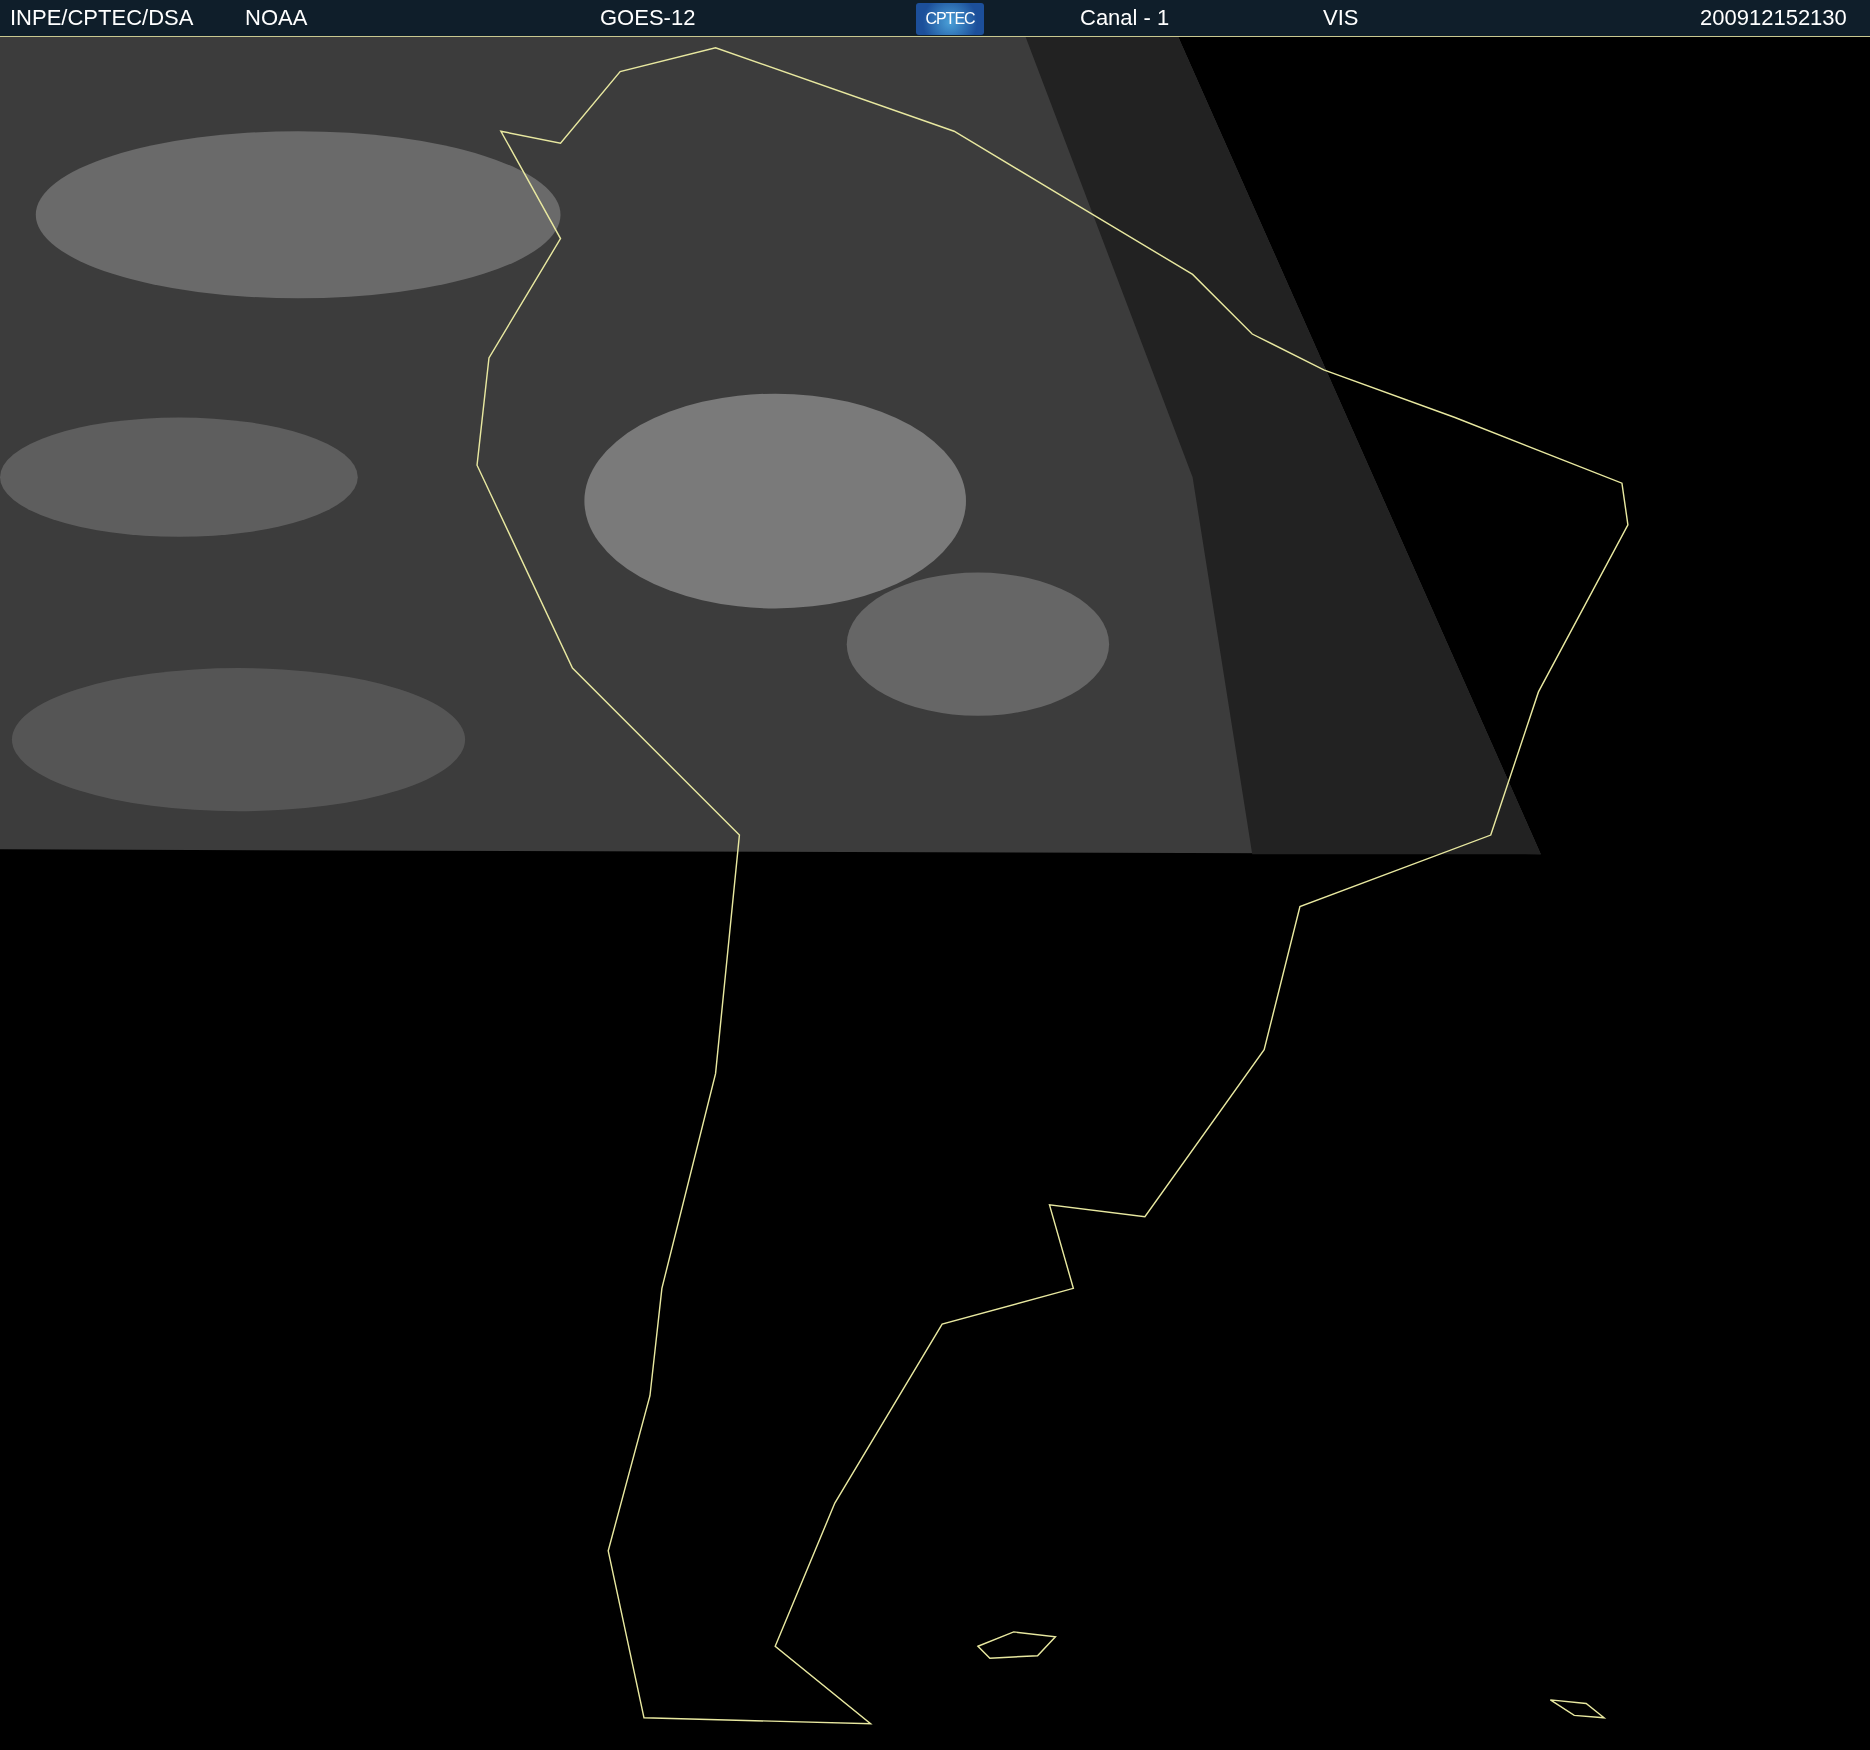 This screenshot has width=1870, height=1750. Describe the element at coordinates (102, 18) in the screenshot. I see `source-label: INPE/CPTEC/DSA` at that location.